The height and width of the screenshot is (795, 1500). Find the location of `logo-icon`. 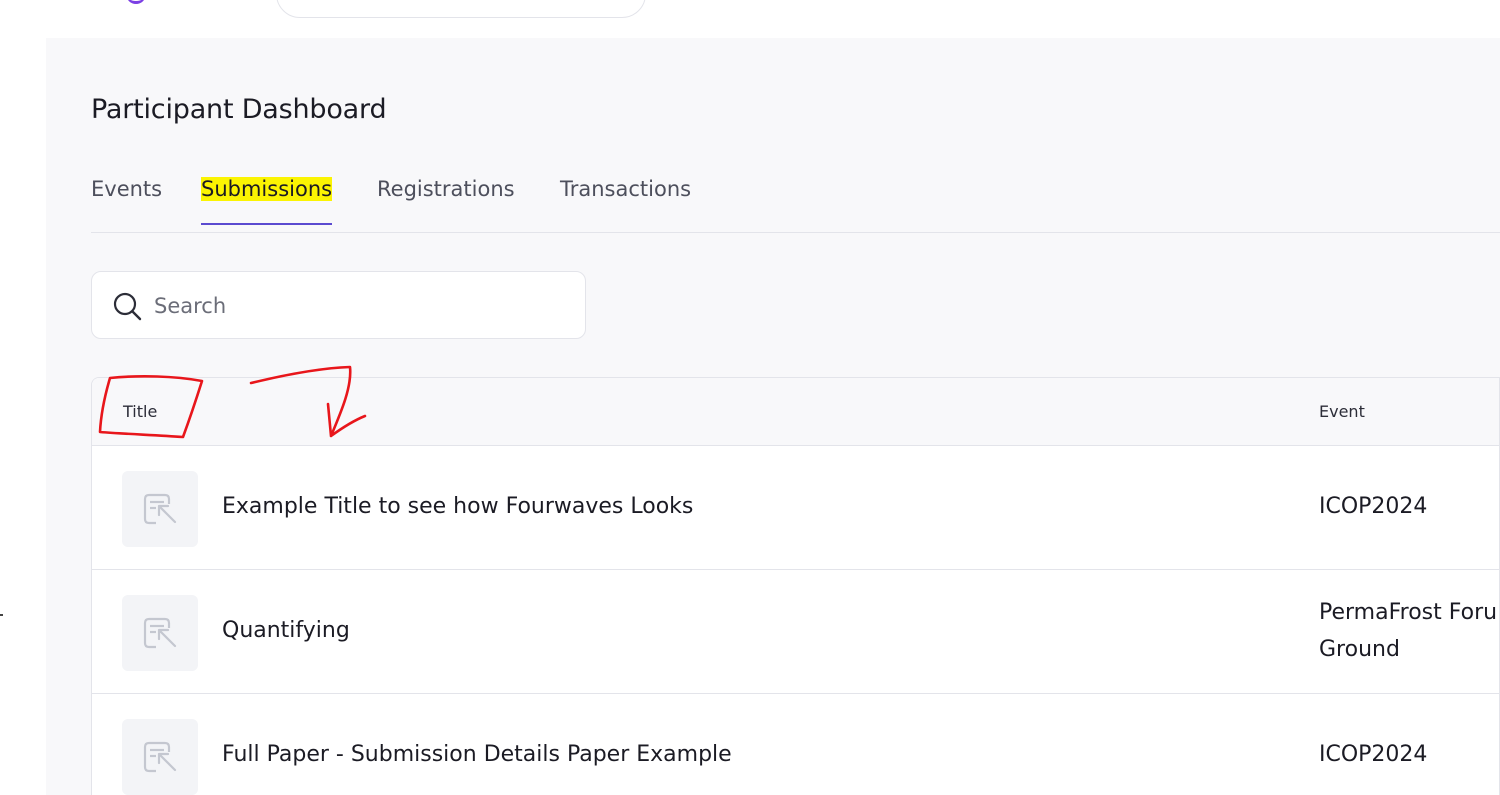

logo-icon is located at coordinates (136, 2).